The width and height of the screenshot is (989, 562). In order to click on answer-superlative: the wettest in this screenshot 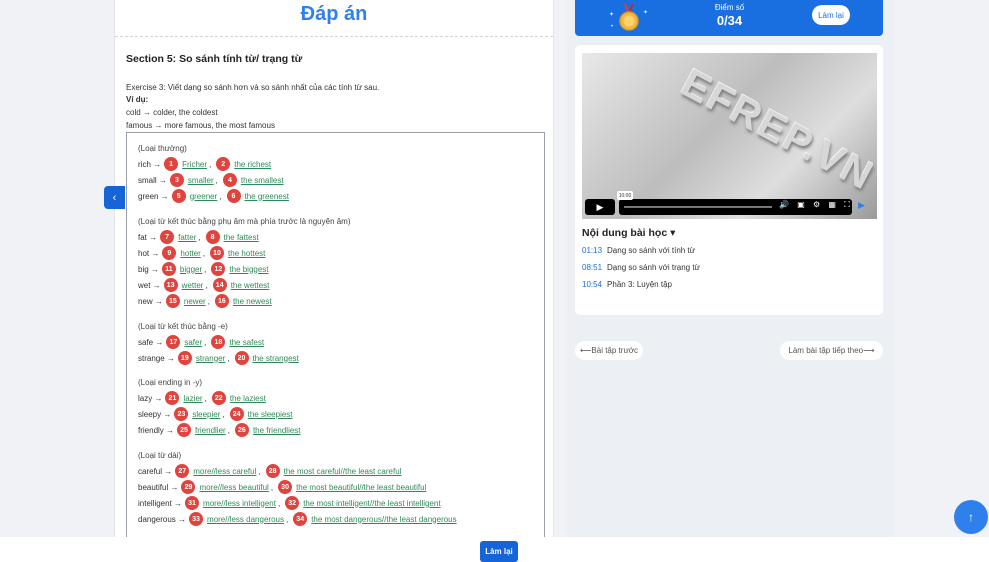, I will do `click(250, 285)`.